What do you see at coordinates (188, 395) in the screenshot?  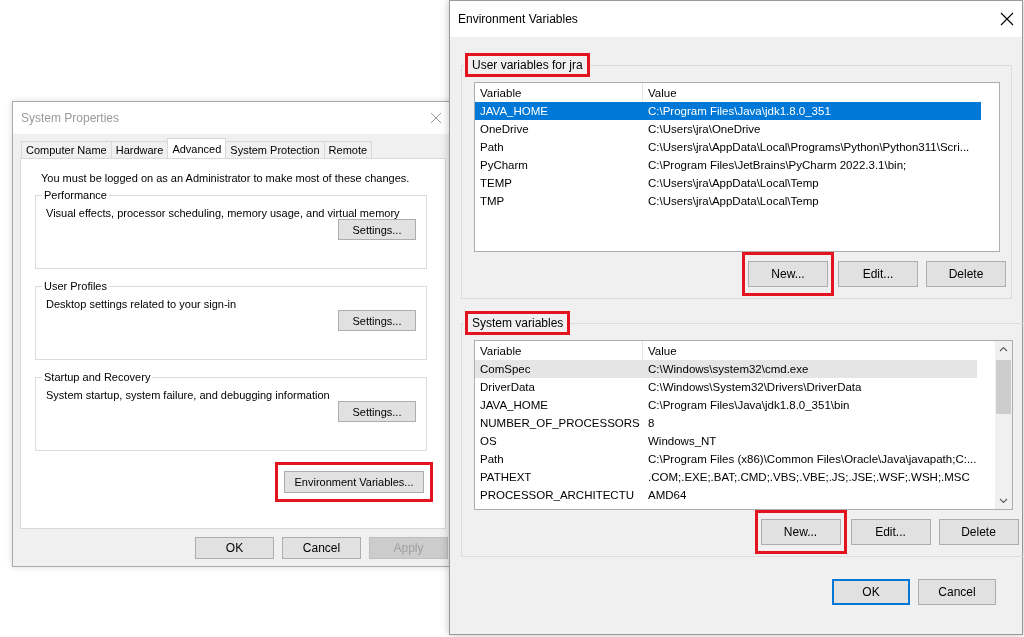 I see `group-description: System startup, system failure, and debugging information` at bounding box center [188, 395].